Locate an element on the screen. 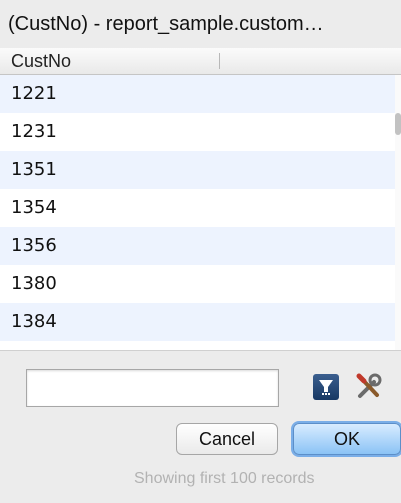  filter-icon is located at coordinates (326, 387).